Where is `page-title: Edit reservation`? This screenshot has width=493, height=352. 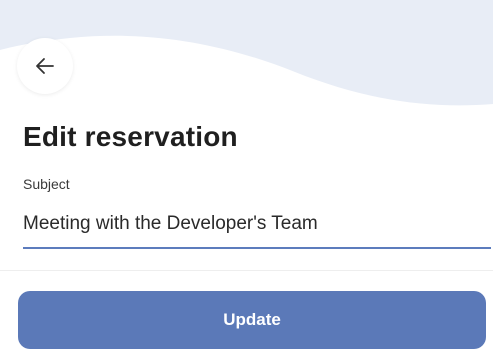
page-title: Edit reservation is located at coordinates (130, 136).